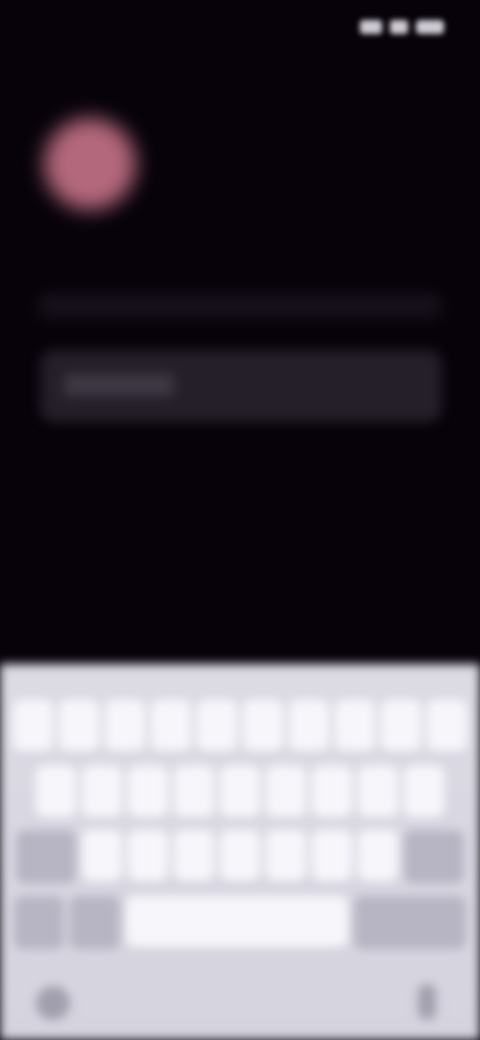 The width and height of the screenshot is (480, 1040). What do you see at coordinates (237, 922) in the screenshot?
I see `space-key` at bounding box center [237, 922].